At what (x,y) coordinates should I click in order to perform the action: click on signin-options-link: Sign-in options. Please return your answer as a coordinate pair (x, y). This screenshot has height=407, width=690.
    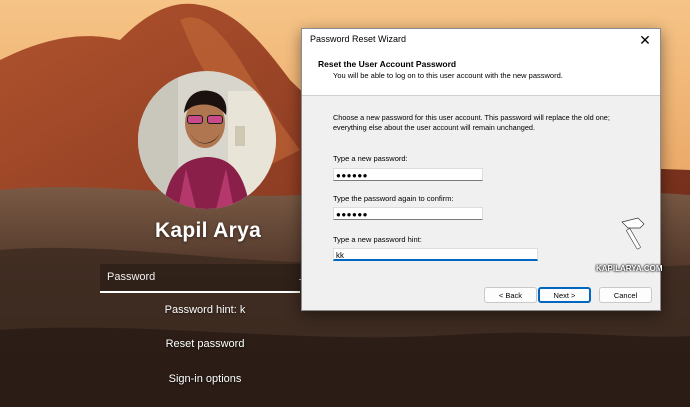
    Looking at the image, I should click on (205, 379).